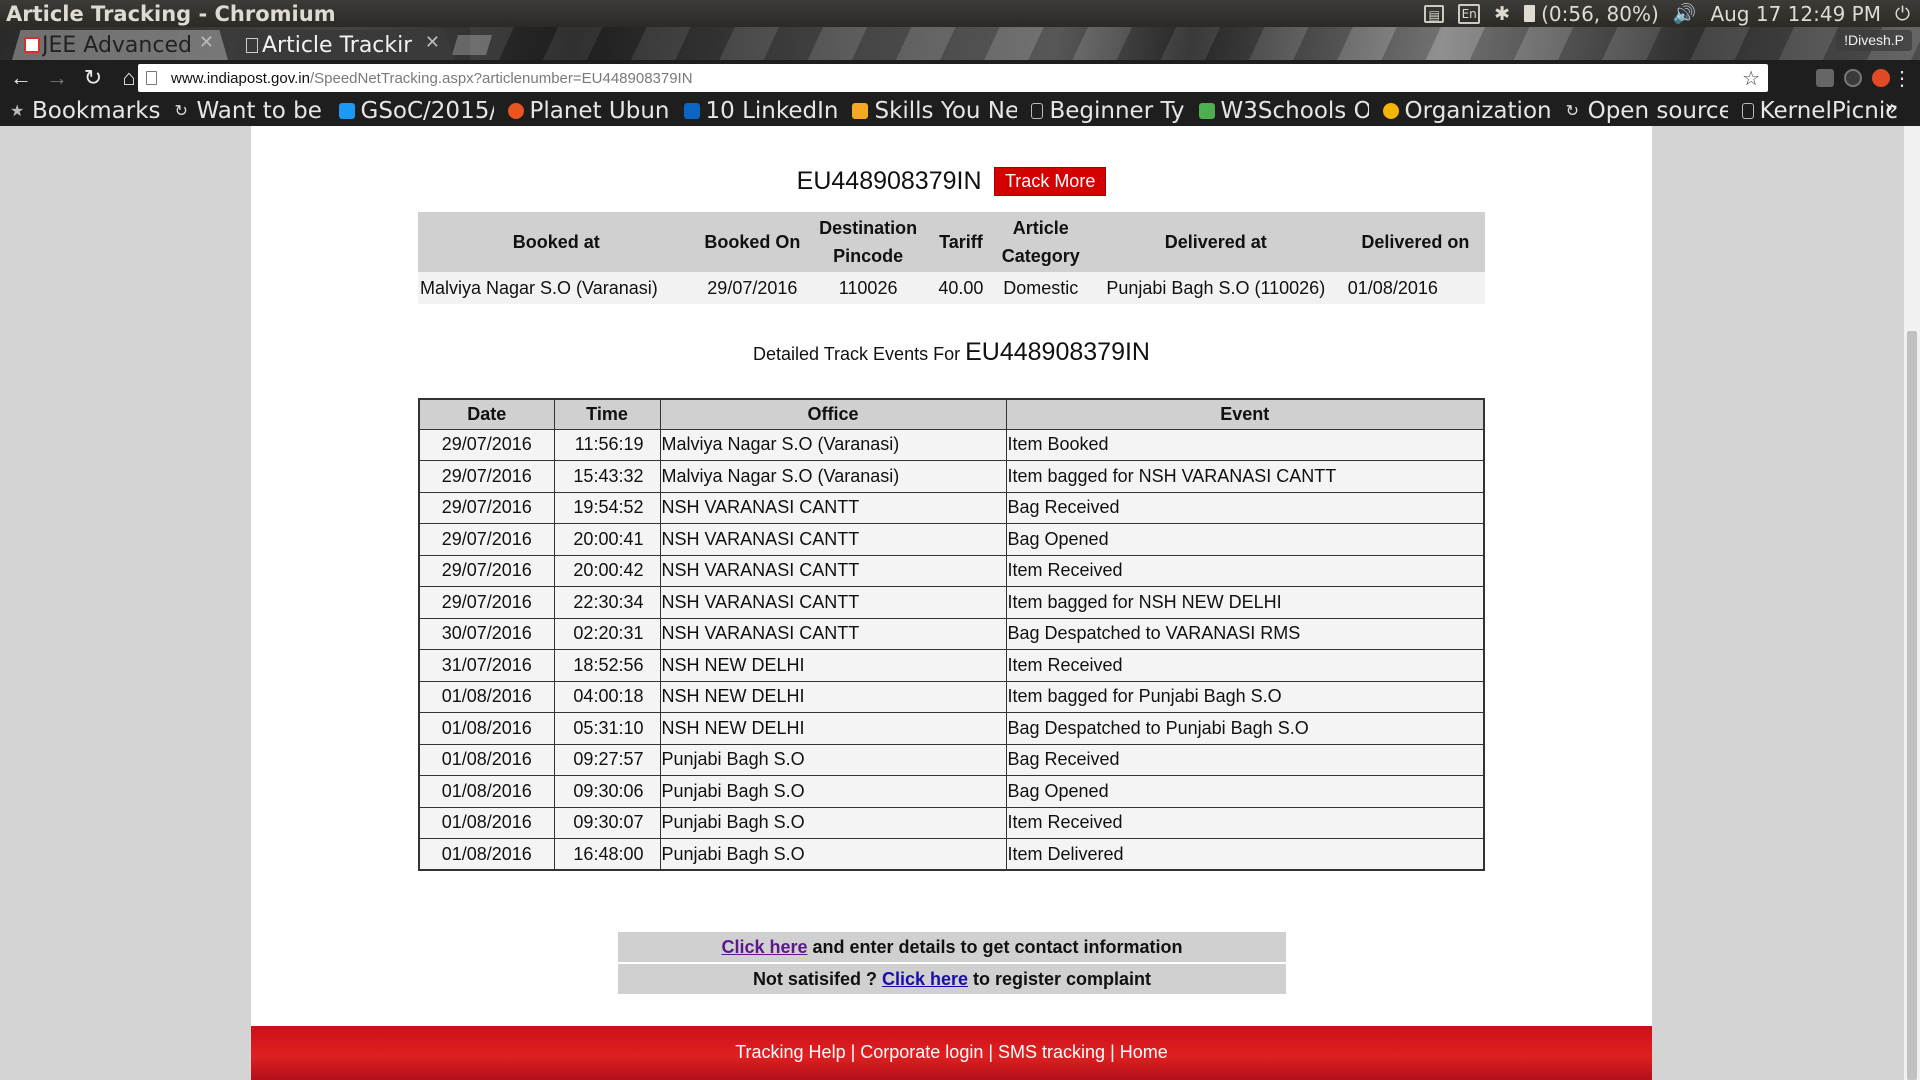 This screenshot has width=1920, height=1080. What do you see at coordinates (946, 111) in the screenshot?
I see `bookmark-label: Skills You Ne` at bounding box center [946, 111].